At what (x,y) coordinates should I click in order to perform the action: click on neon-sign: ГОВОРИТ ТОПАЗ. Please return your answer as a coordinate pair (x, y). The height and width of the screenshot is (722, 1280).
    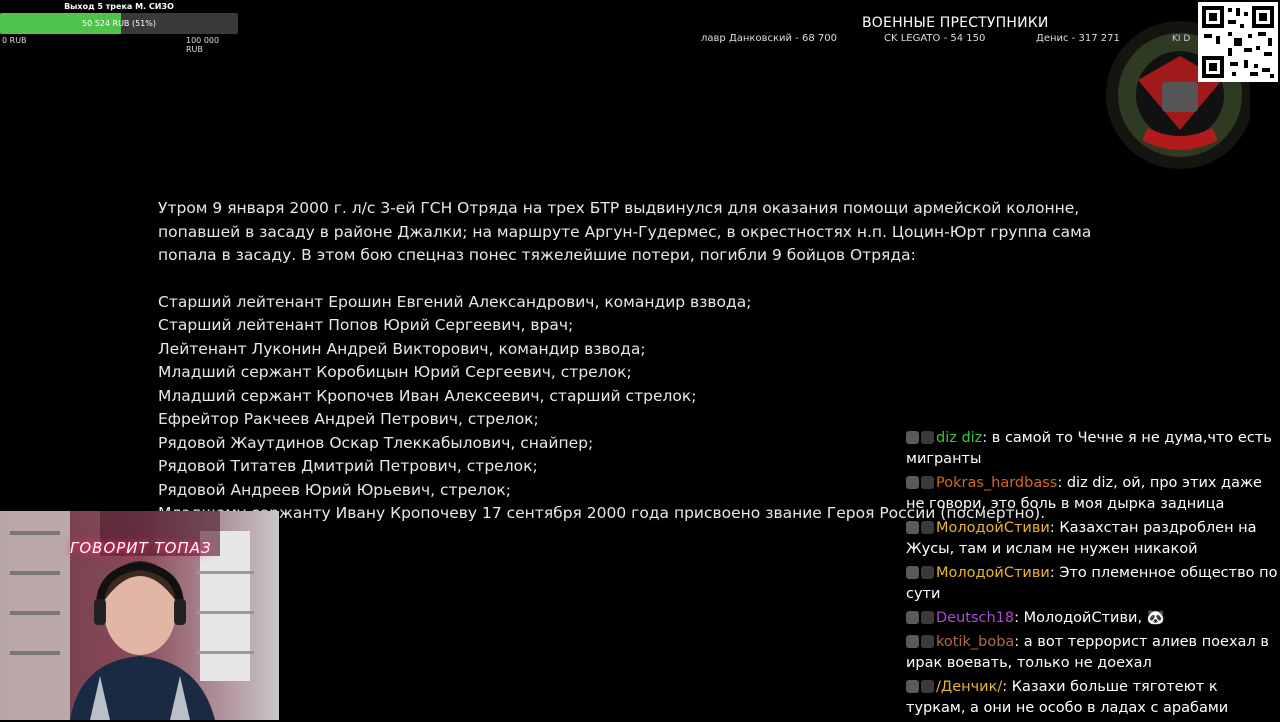
    Looking at the image, I should click on (141, 548).